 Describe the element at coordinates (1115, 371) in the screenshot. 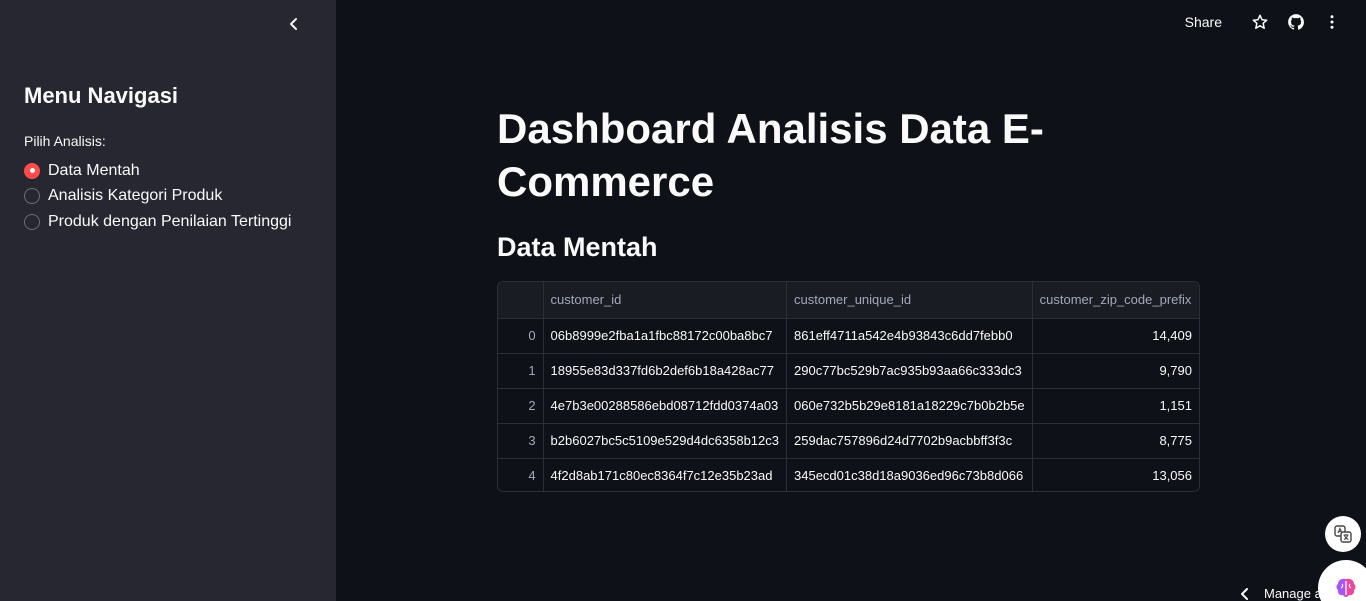

I see `table-cell: 9,790` at that location.